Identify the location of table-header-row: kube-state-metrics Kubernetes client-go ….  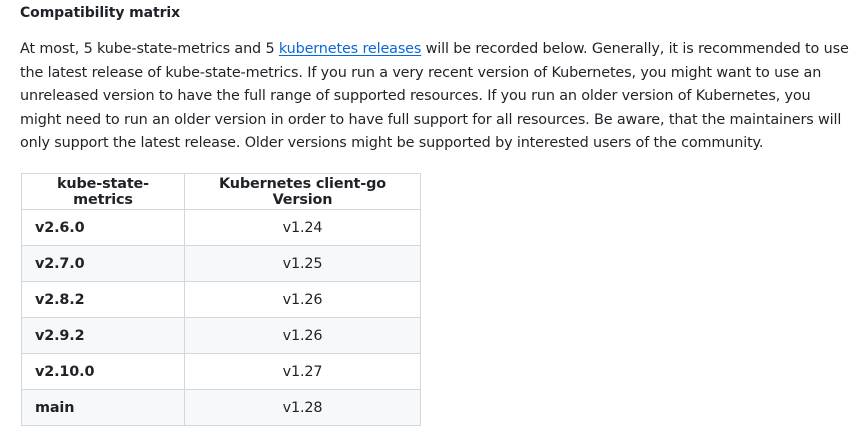
(221, 191).